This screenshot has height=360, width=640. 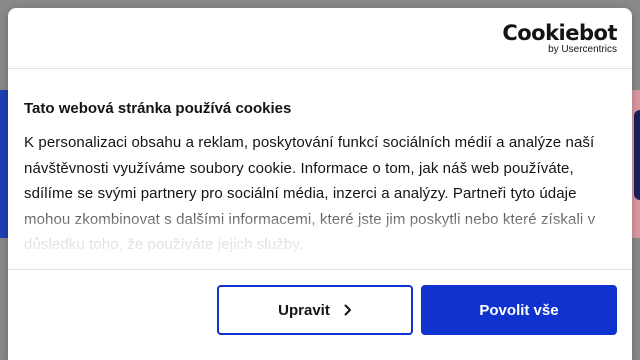 I want to click on logo-subtitle: by Usercentrics, so click(x=582, y=49).